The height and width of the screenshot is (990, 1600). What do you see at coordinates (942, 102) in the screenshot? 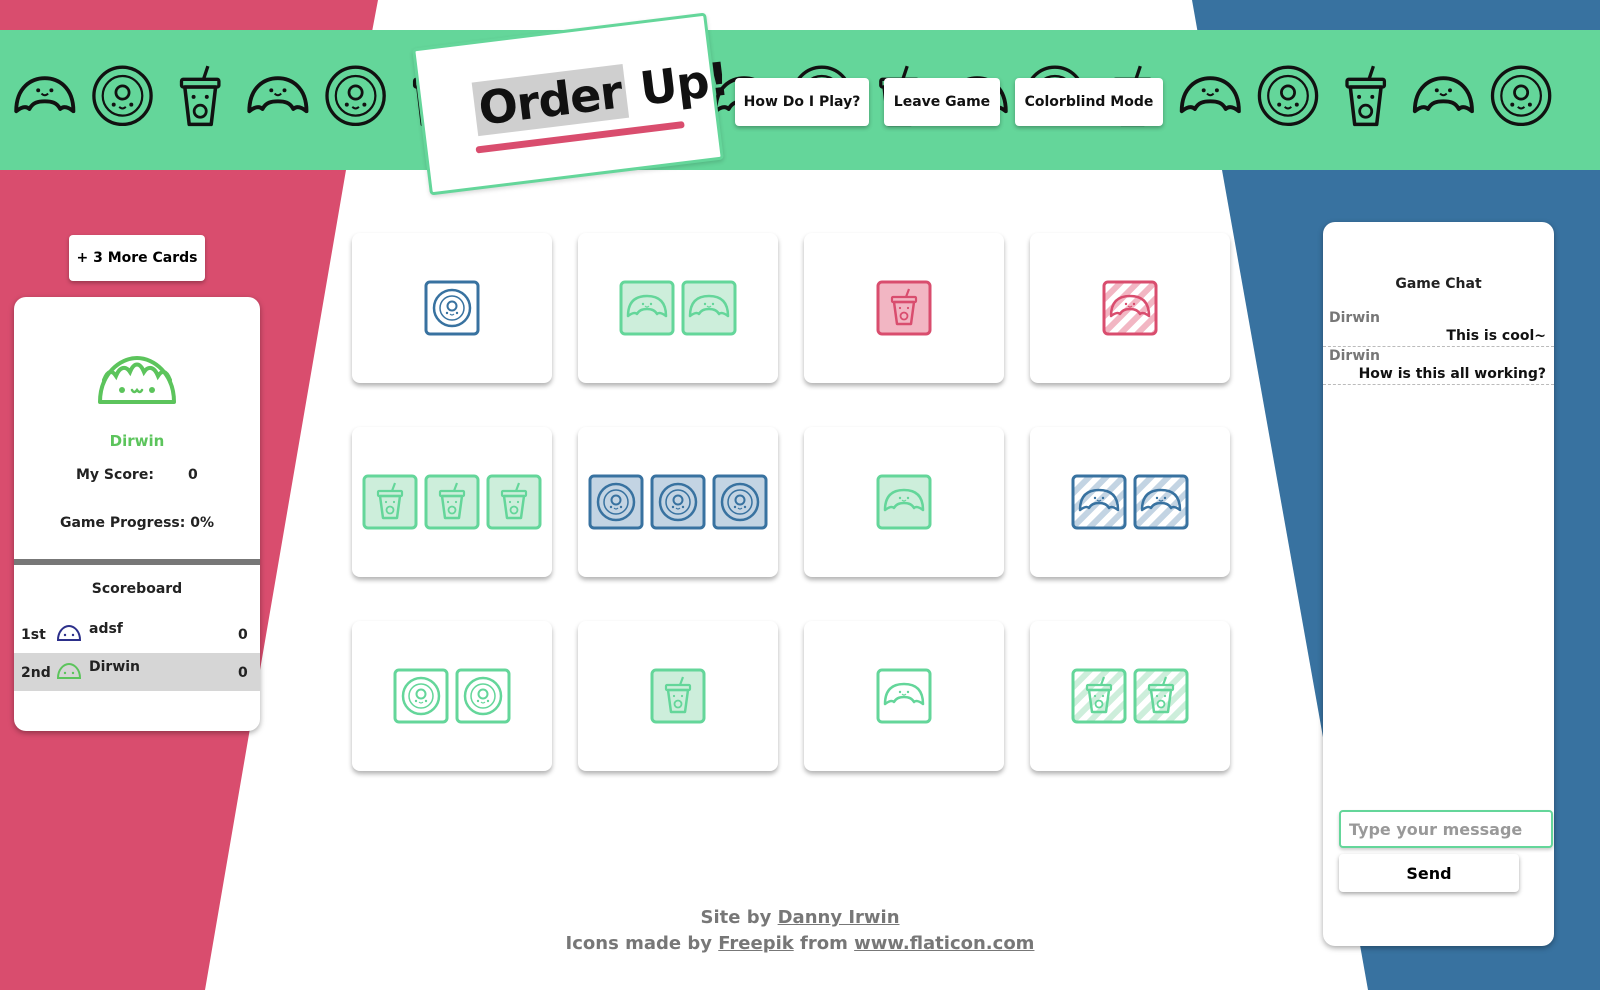
I see `leave-game-button: Leave Game` at bounding box center [942, 102].